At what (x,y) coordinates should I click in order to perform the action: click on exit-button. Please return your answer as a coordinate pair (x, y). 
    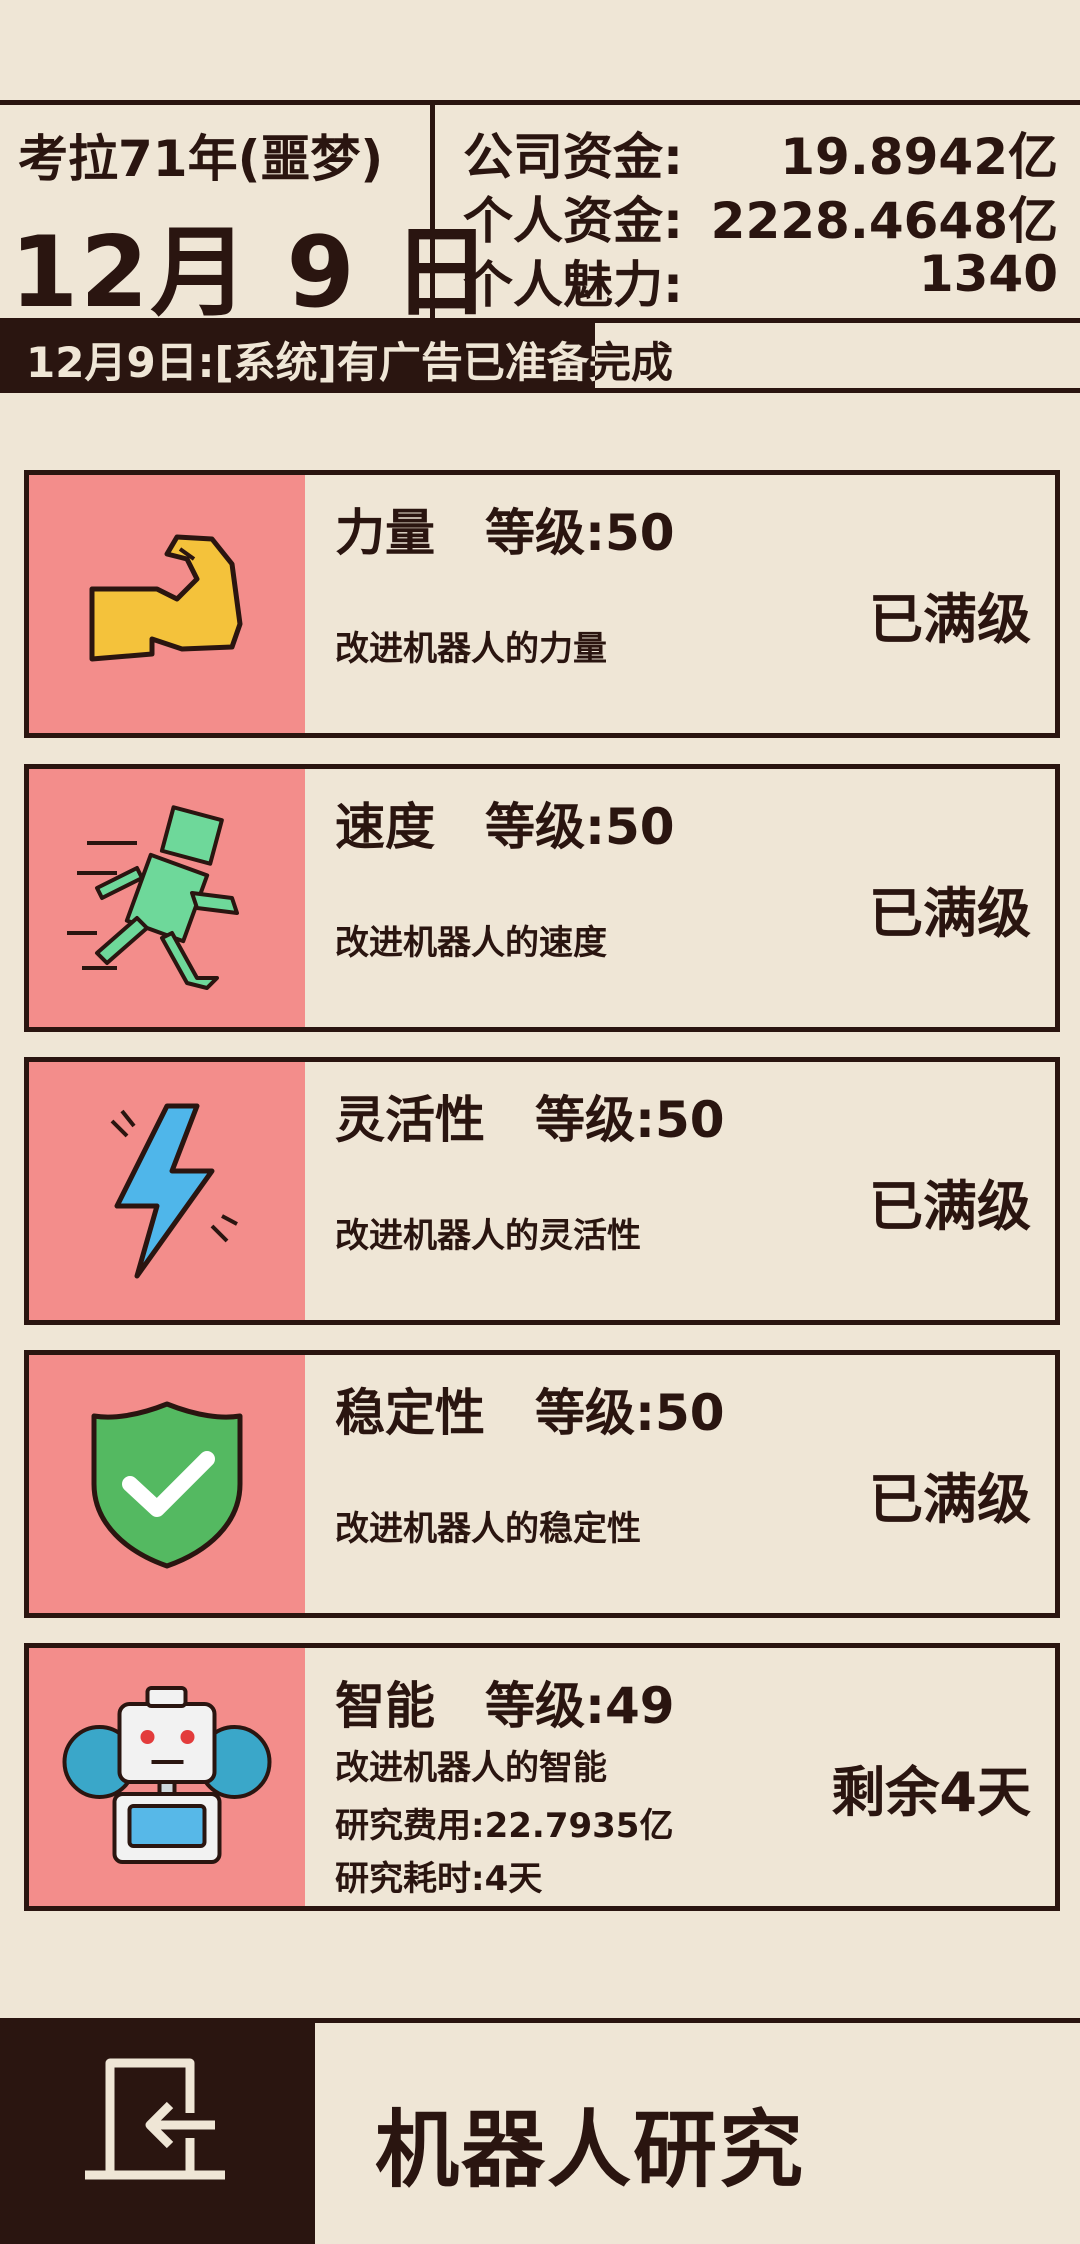
    Looking at the image, I should click on (157, 2133).